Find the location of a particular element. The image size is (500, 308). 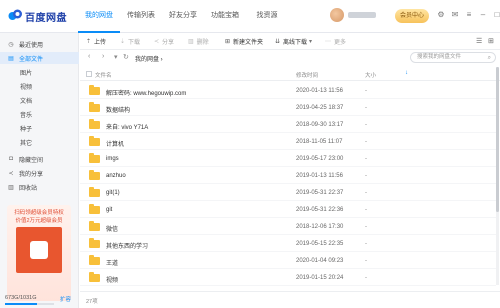

new-folder-button: ⊞ 新建文件夹 is located at coordinates (244, 41).